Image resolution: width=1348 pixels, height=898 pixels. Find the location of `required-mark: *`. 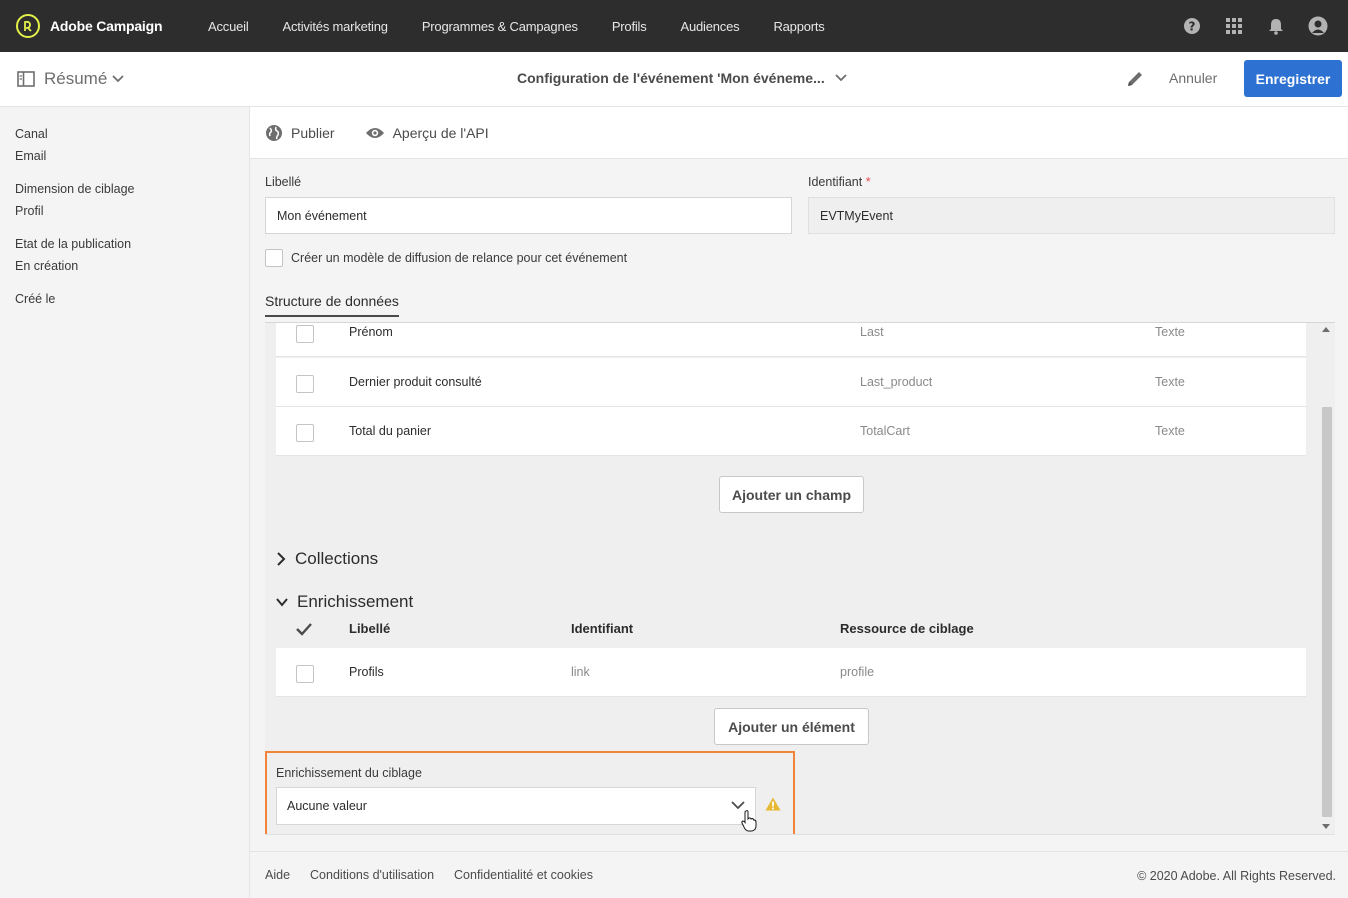

required-mark: * is located at coordinates (868, 182).